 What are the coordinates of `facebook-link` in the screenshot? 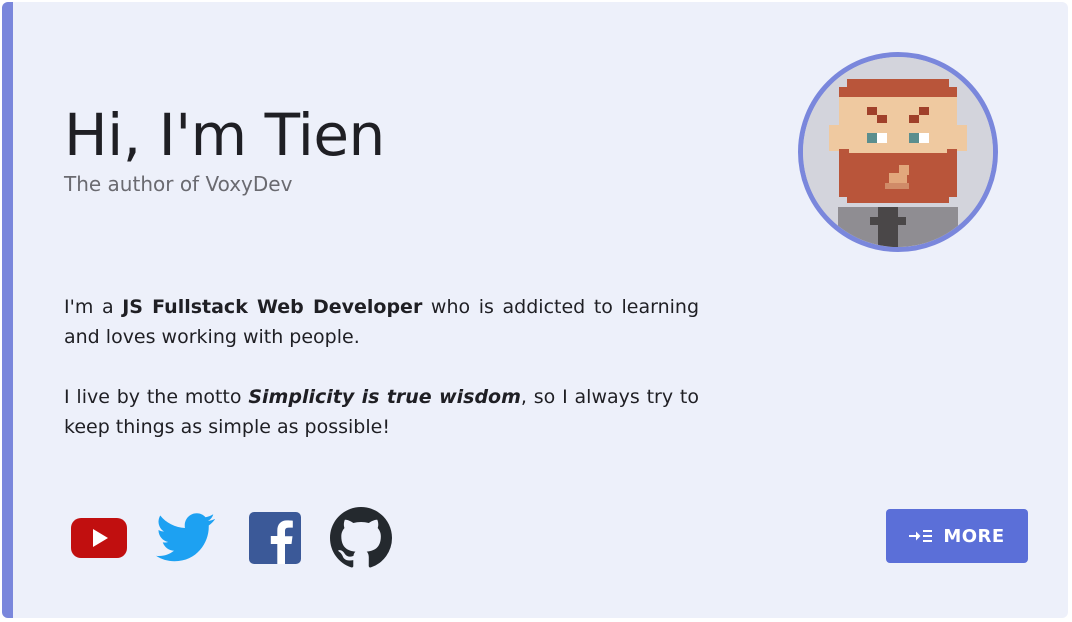 It's located at (275, 538).